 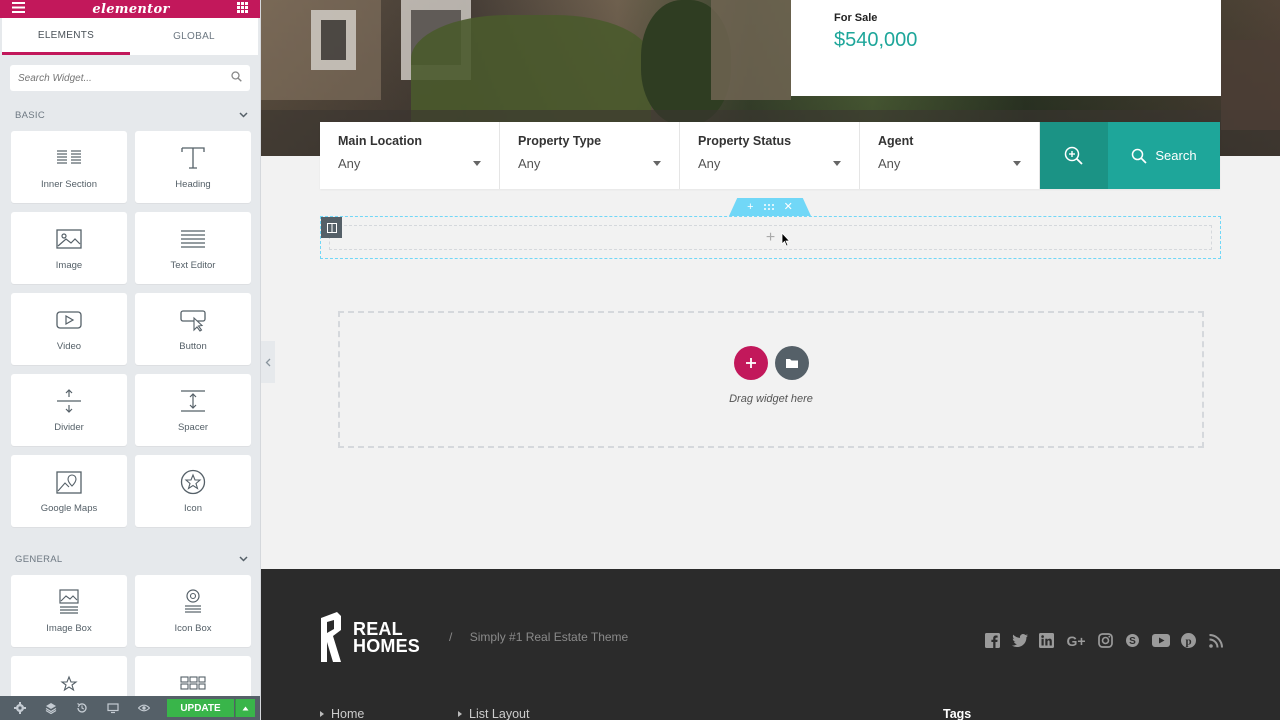 I want to click on responsive-mode-button, so click(x=113, y=708).